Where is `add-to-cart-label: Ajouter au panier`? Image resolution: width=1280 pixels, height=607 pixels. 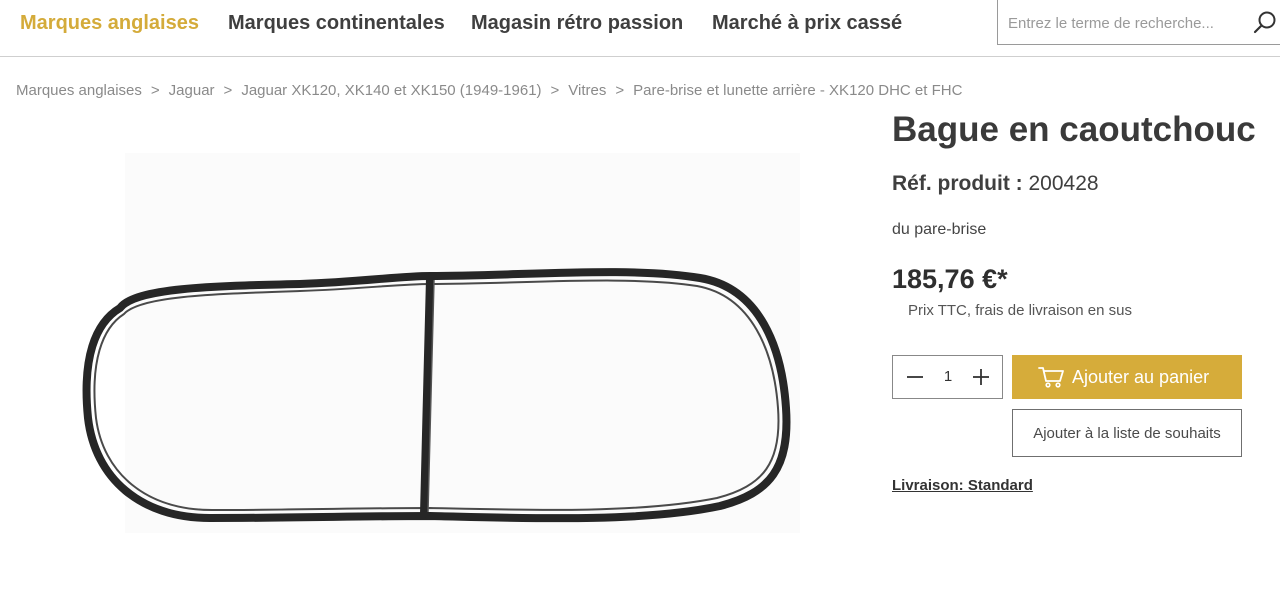
add-to-cart-label: Ajouter au panier is located at coordinates (1141, 376).